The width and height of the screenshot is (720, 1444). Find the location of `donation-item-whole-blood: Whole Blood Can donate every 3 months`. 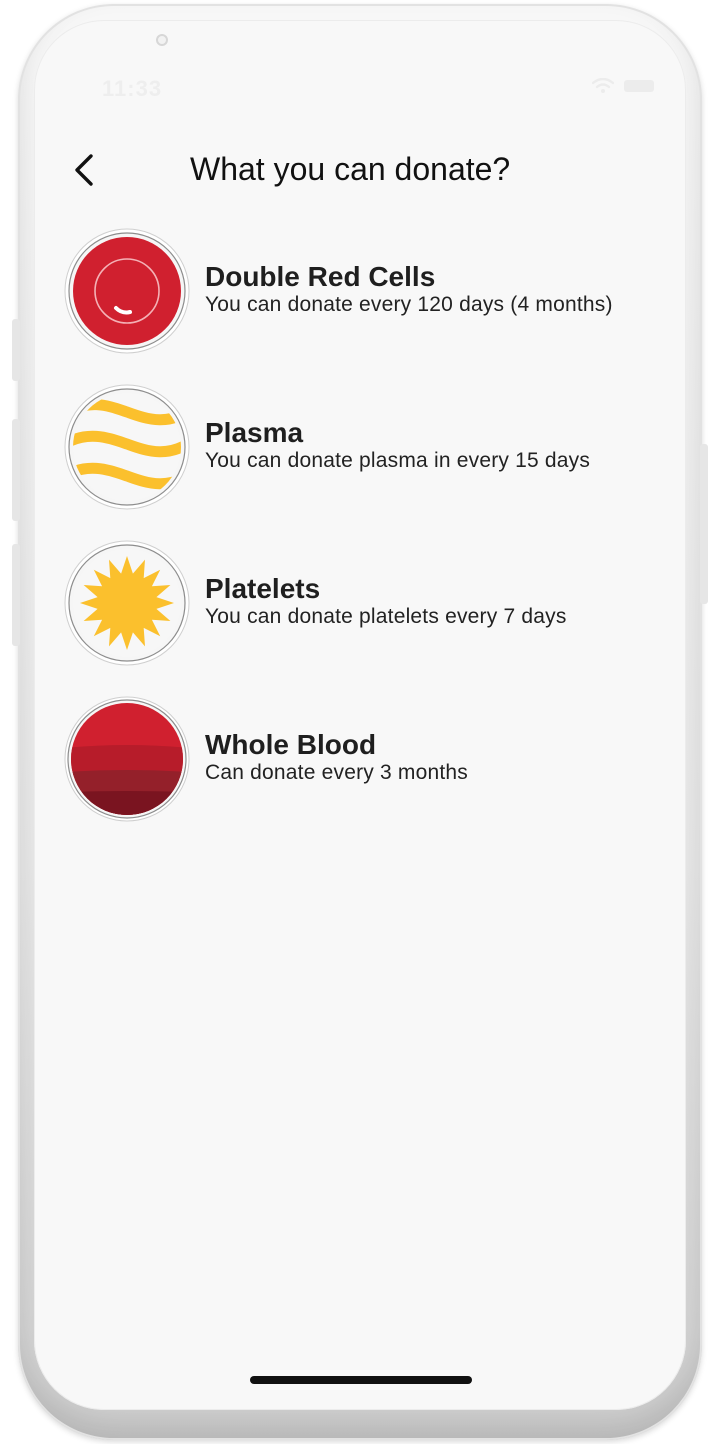

donation-item-whole-blood: Whole Blood Can donate every 3 months is located at coordinates (364, 759).